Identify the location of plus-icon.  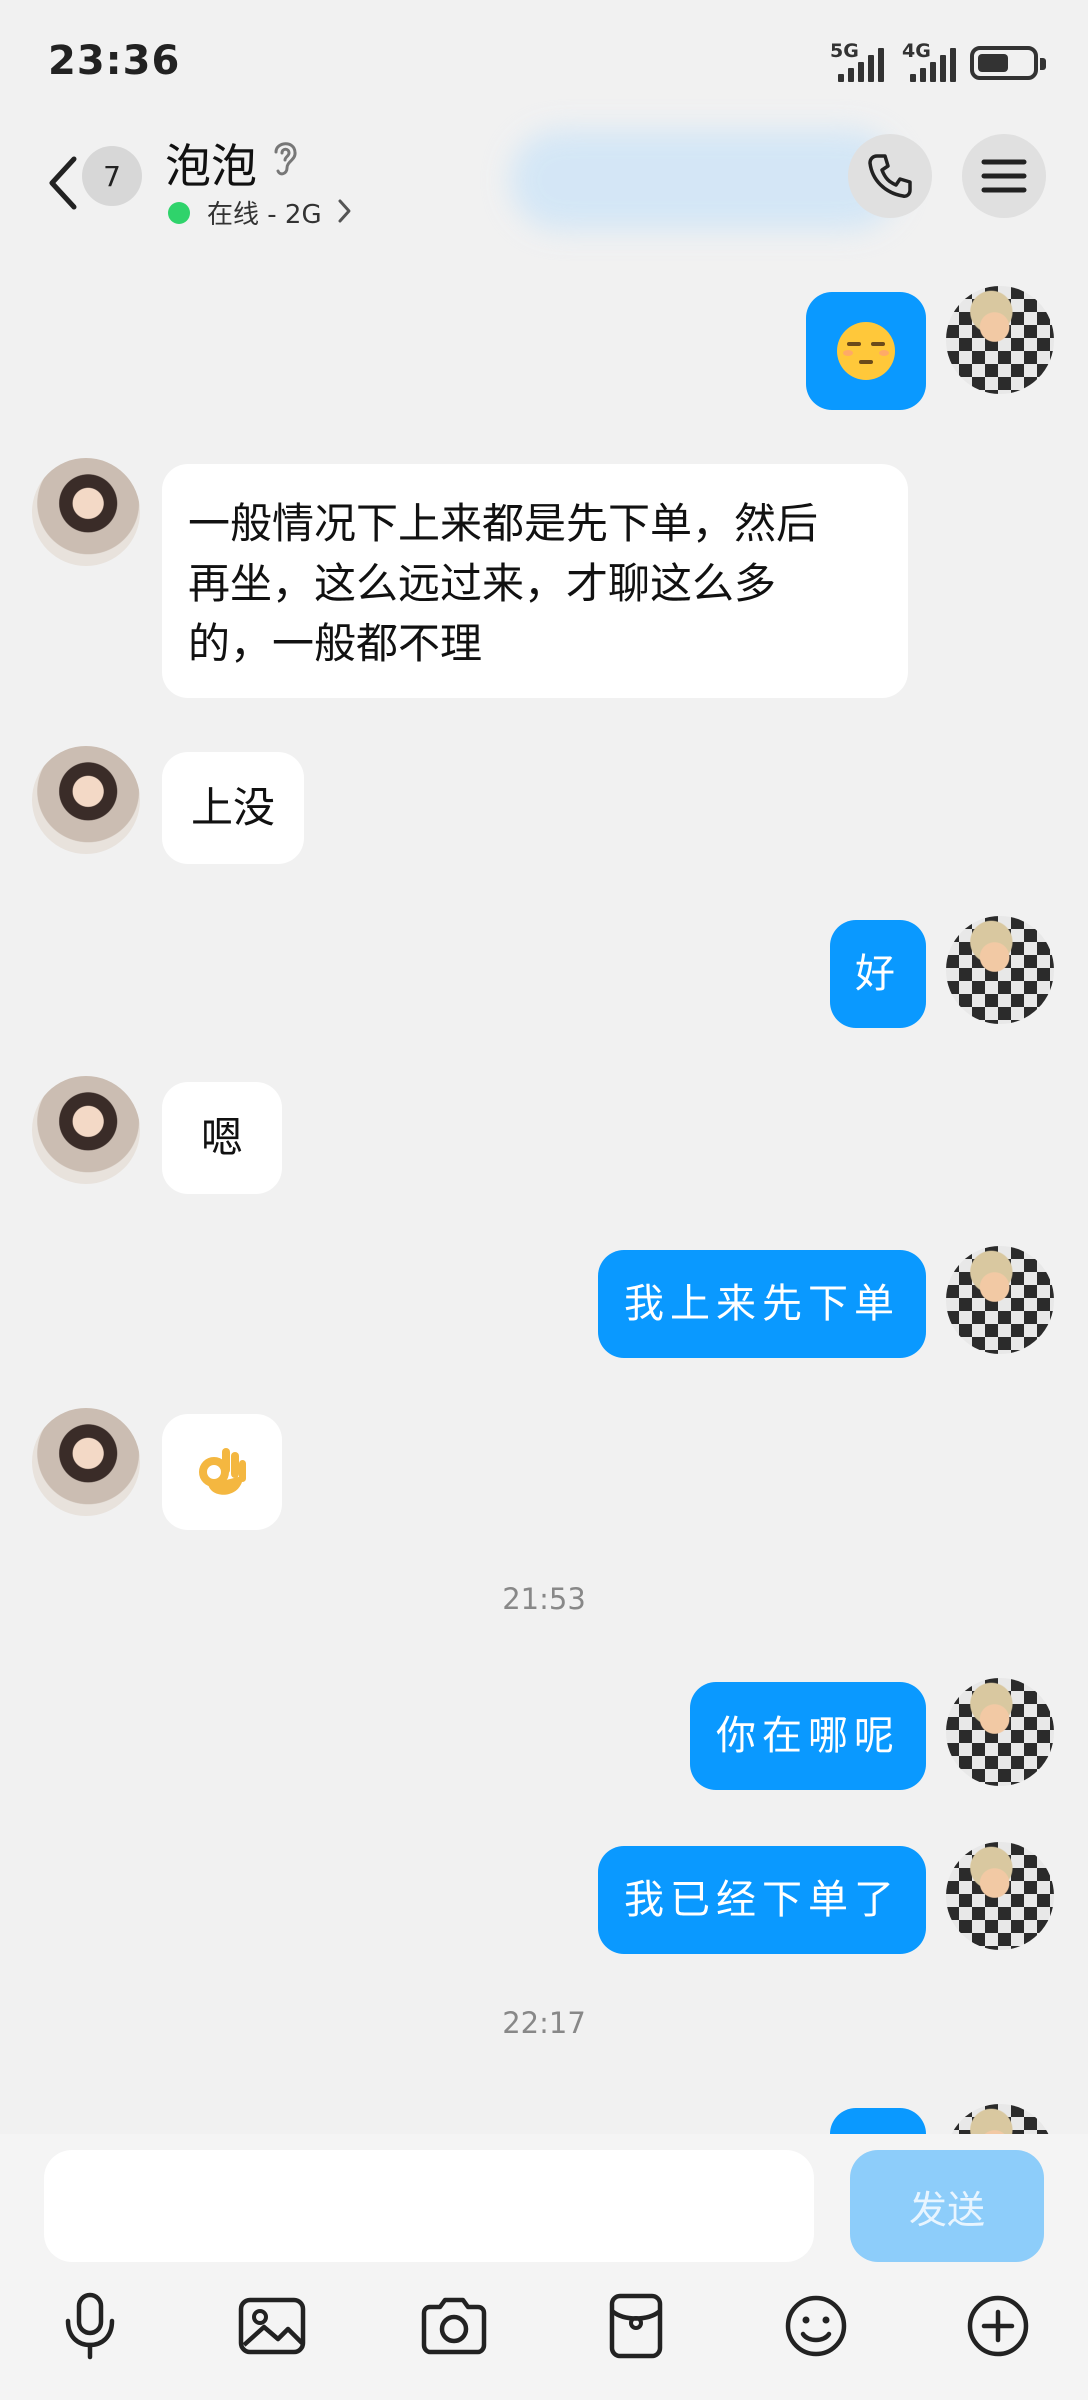
(998, 2326).